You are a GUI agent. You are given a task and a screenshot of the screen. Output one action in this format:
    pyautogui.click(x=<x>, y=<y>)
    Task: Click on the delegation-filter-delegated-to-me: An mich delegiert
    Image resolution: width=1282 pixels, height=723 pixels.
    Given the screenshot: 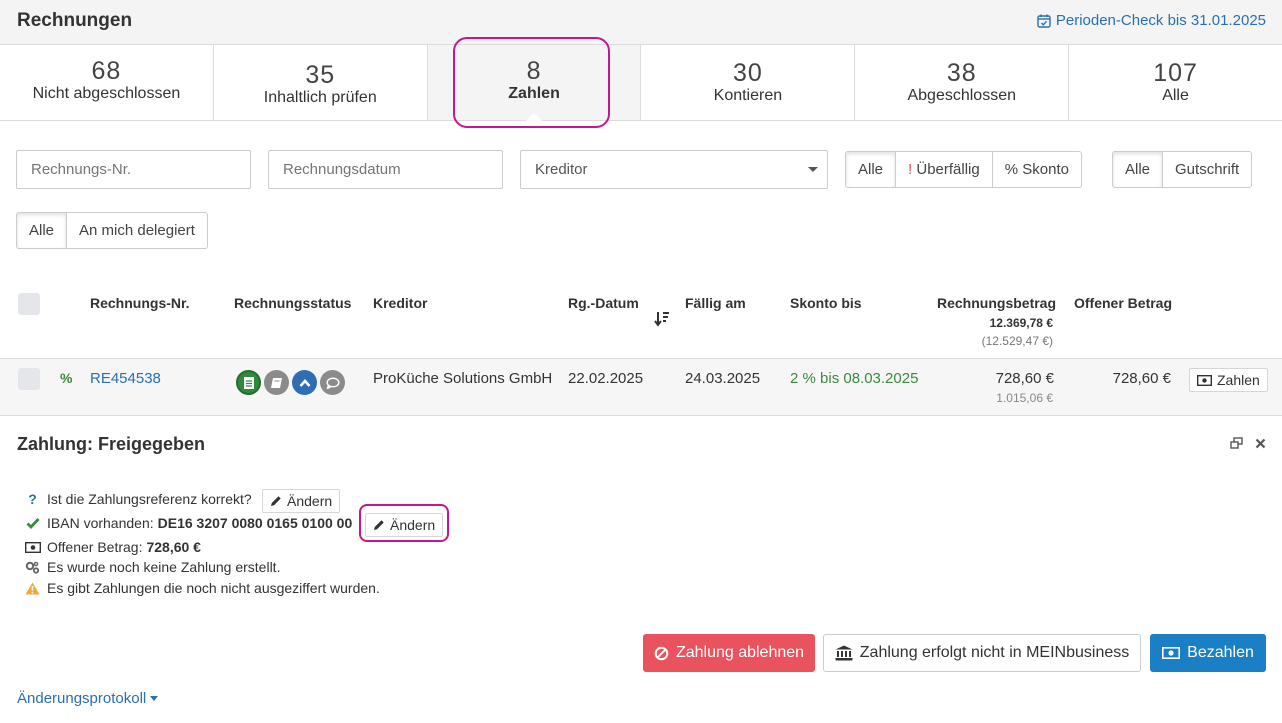 What is the action you would take?
    pyautogui.click(x=137, y=230)
    